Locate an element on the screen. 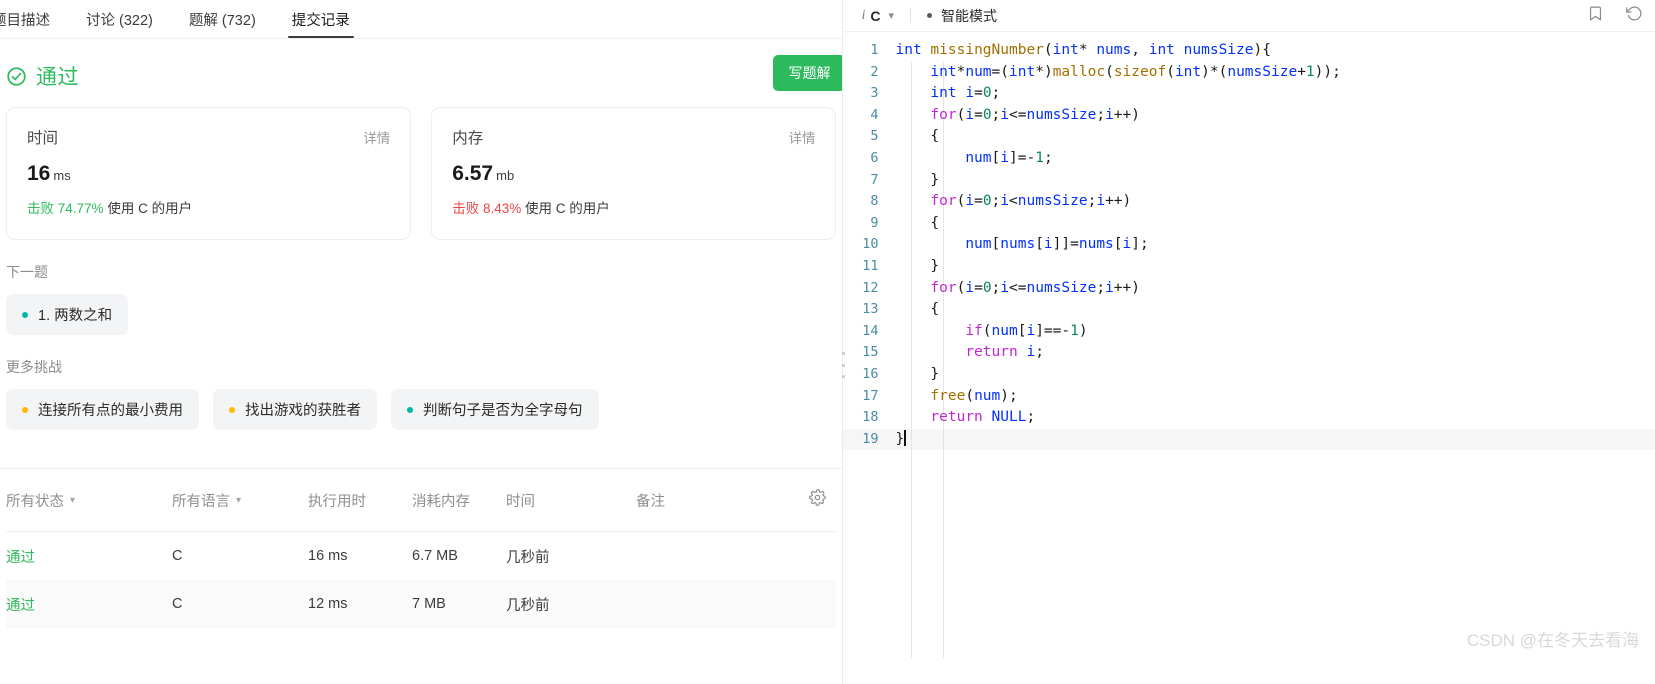  handle-dot is located at coordinates (843, 353).